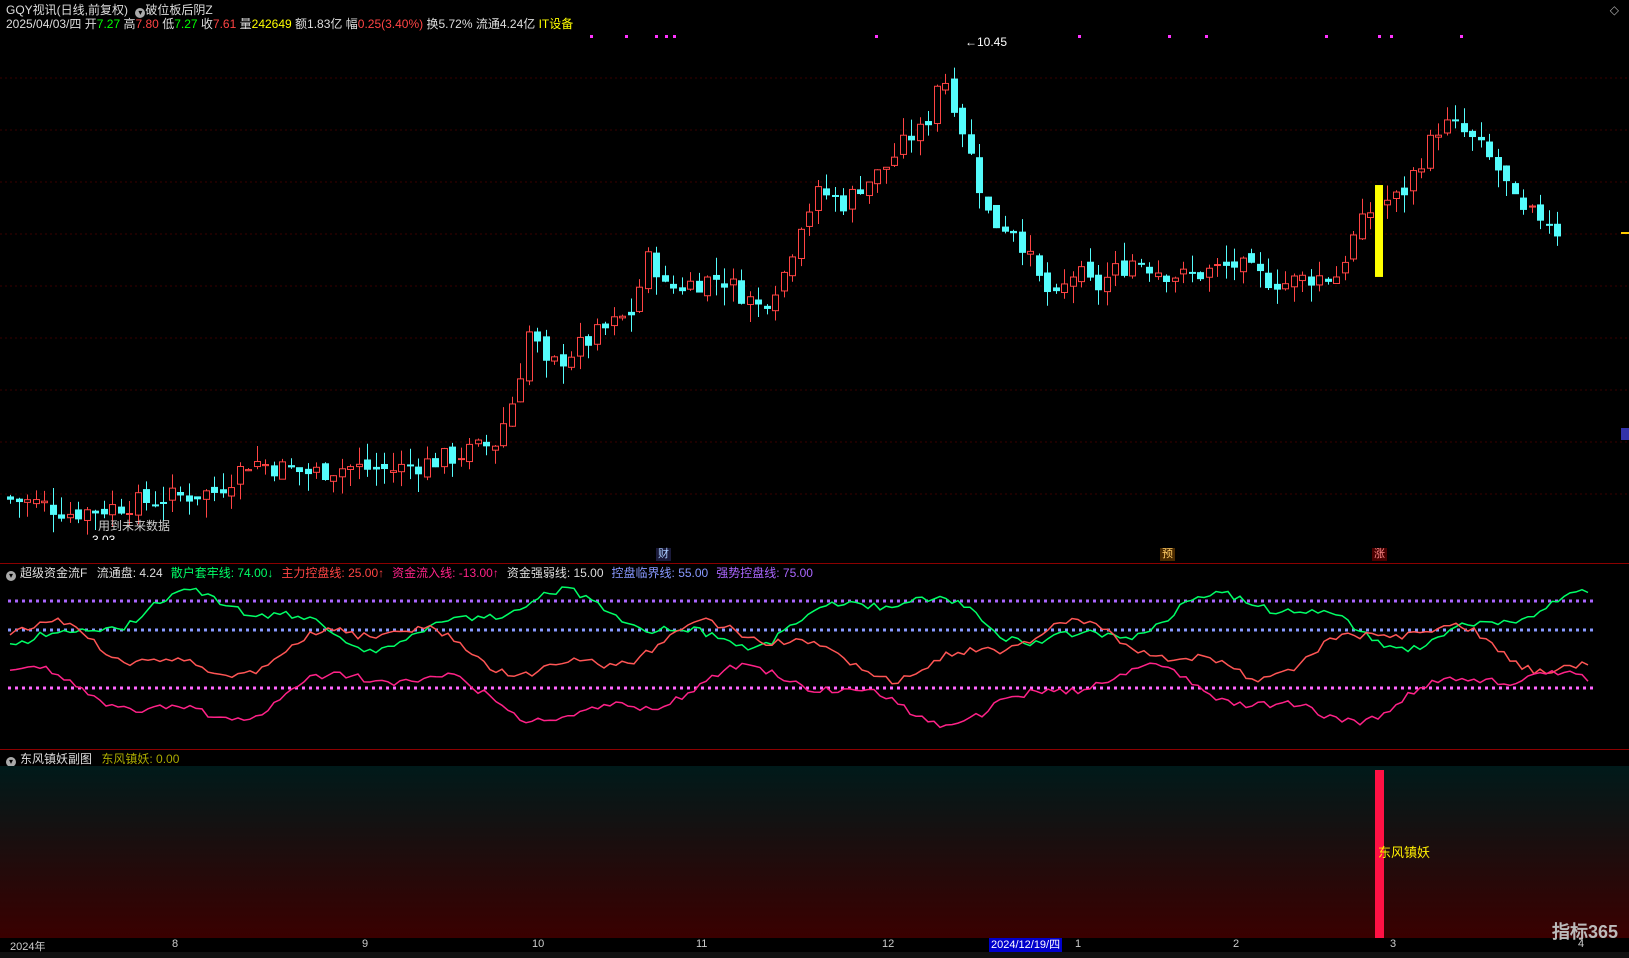  Describe the element at coordinates (1379, 231) in the screenshot. I see `signal-candle` at that location.